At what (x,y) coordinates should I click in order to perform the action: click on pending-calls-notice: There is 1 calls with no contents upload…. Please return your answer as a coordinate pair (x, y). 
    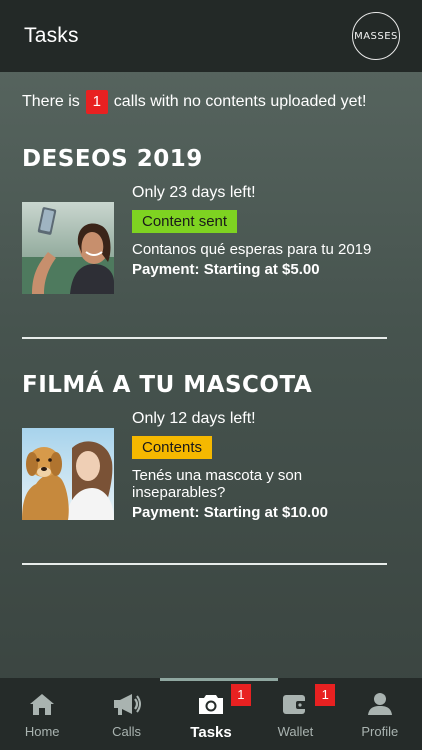
    Looking at the image, I should click on (212, 102).